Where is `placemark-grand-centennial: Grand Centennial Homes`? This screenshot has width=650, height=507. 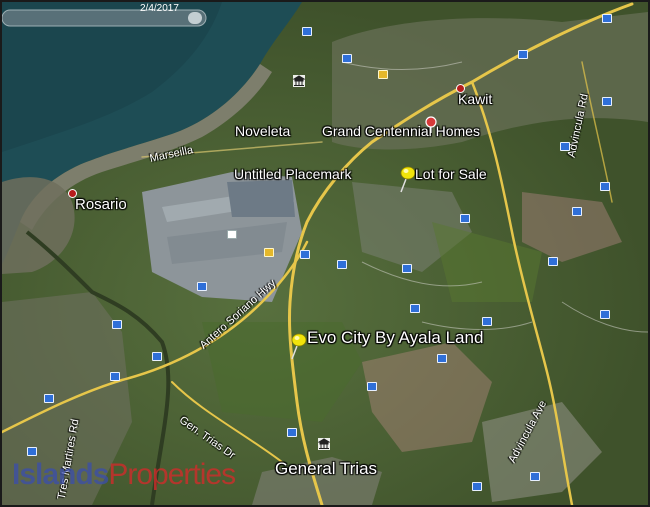 placemark-grand-centennial: Grand Centennial Homes is located at coordinates (401, 131).